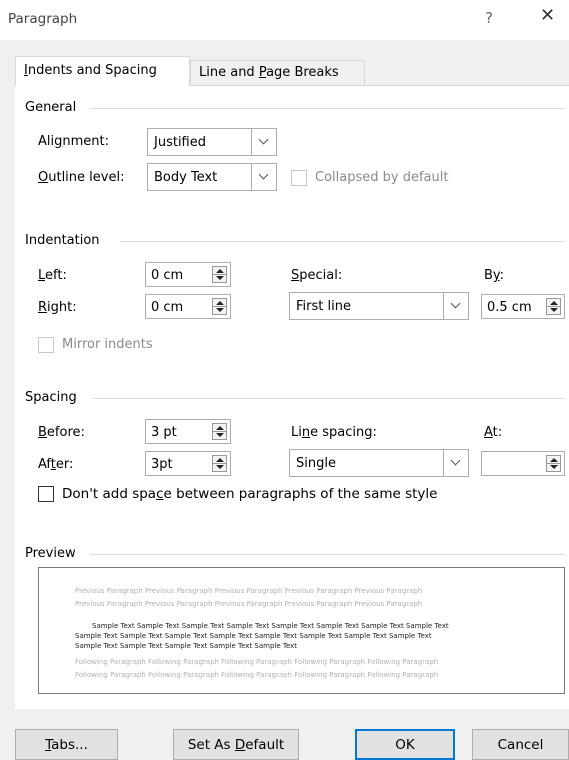  I want to click on line-spacing-select: Single, so click(379, 463).